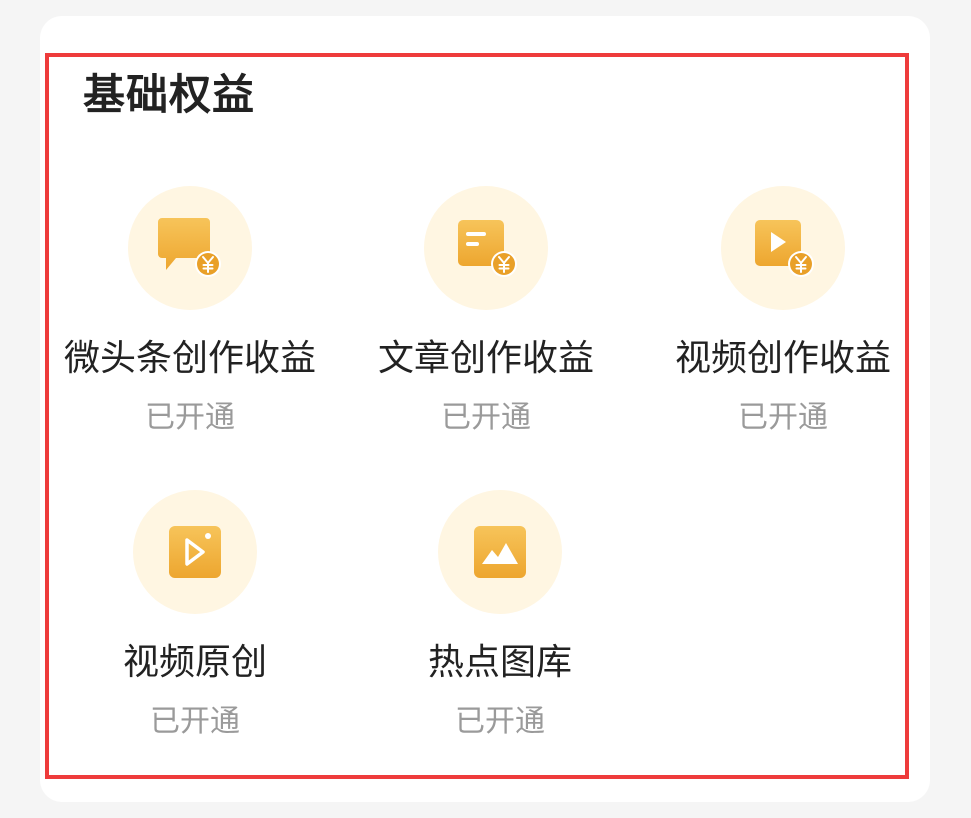 The image size is (971, 818). Describe the element at coordinates (783, 311) in the screenshot. I see `benefit-item-video: 视频创作收益 已开通` at that location.